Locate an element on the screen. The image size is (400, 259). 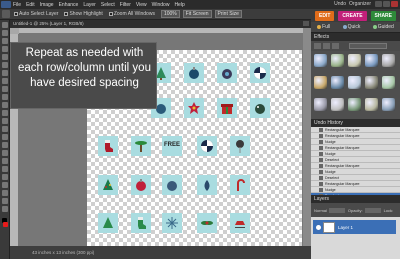
100-percent-button: 100% is located at coordinates (170, 14).